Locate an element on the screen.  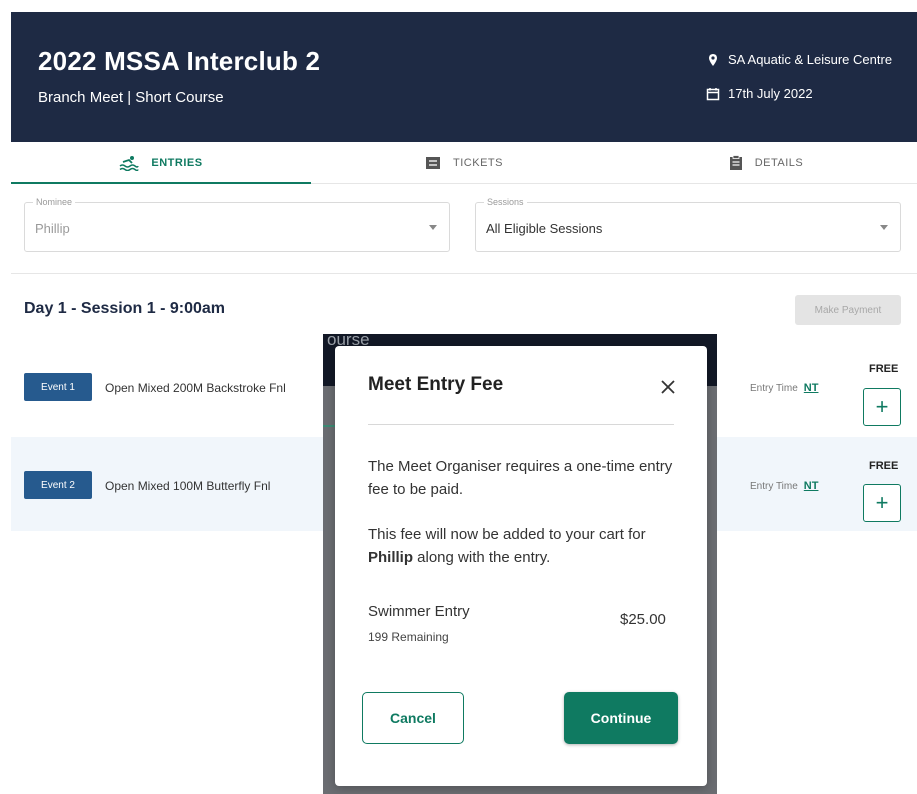
meet-date: 17th July 2022 is located at coordinates (759, 93).